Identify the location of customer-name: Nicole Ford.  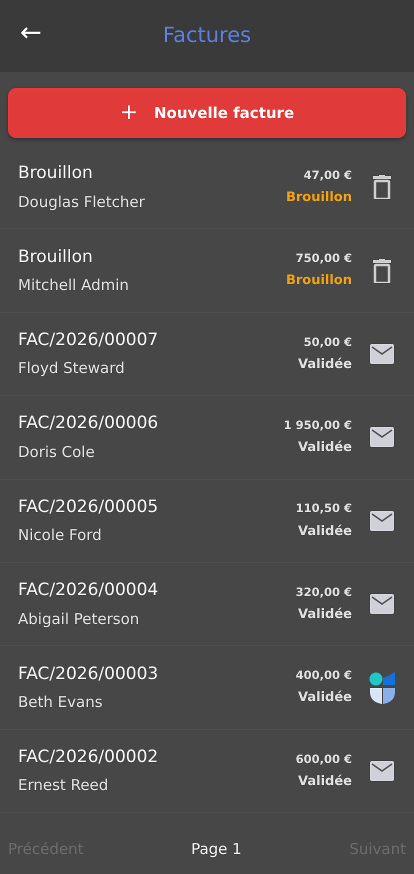
(60, 535).